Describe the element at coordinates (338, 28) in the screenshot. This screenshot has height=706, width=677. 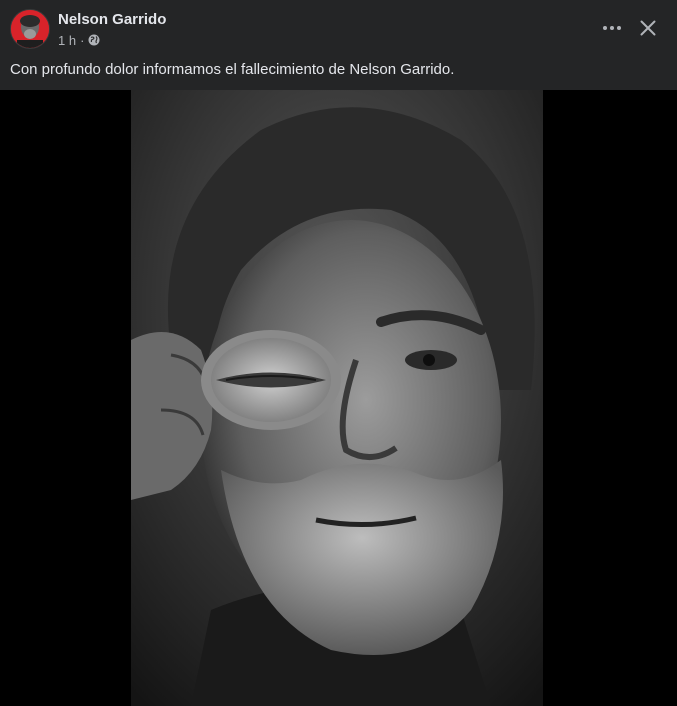
I see `post-header: Nelson Garrido 1 h ·` at that location.